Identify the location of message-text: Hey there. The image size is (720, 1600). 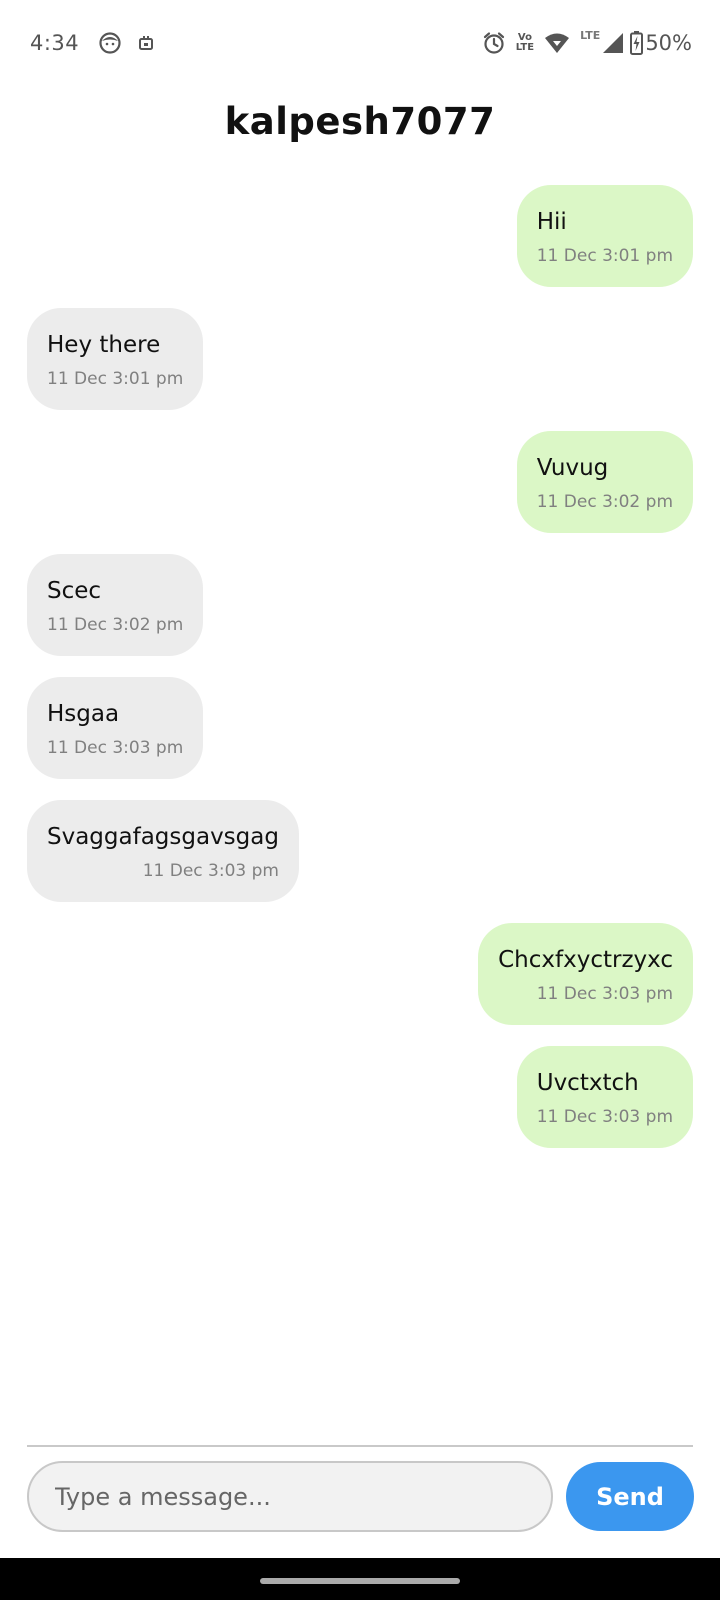
(104, 345).